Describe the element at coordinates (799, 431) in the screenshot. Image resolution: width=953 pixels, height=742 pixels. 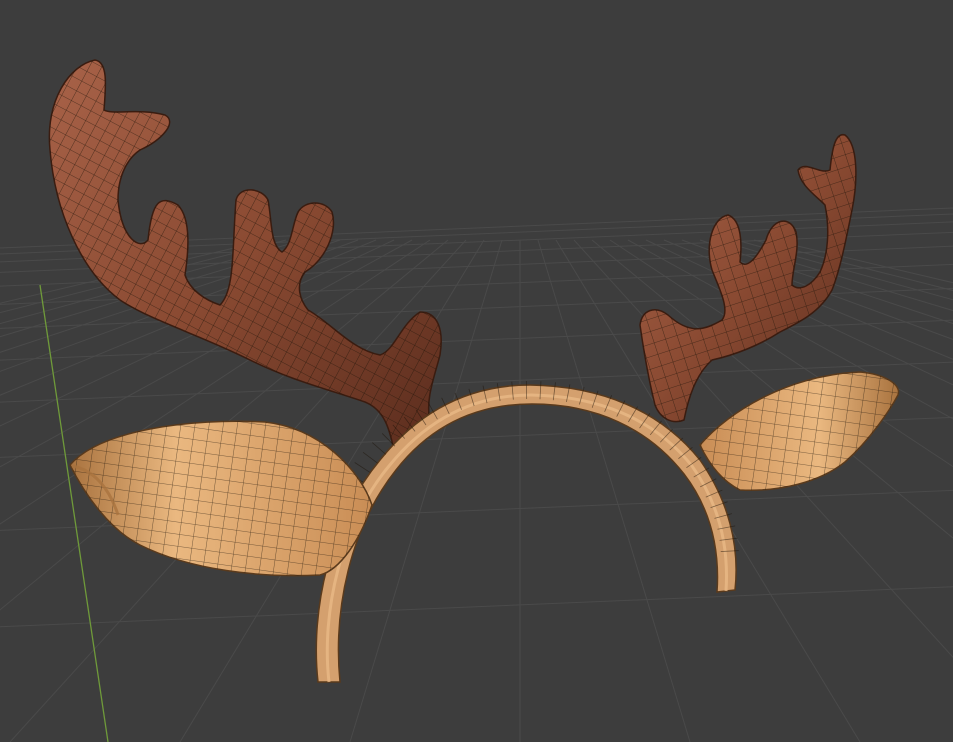
I see `ear-right` at that location.